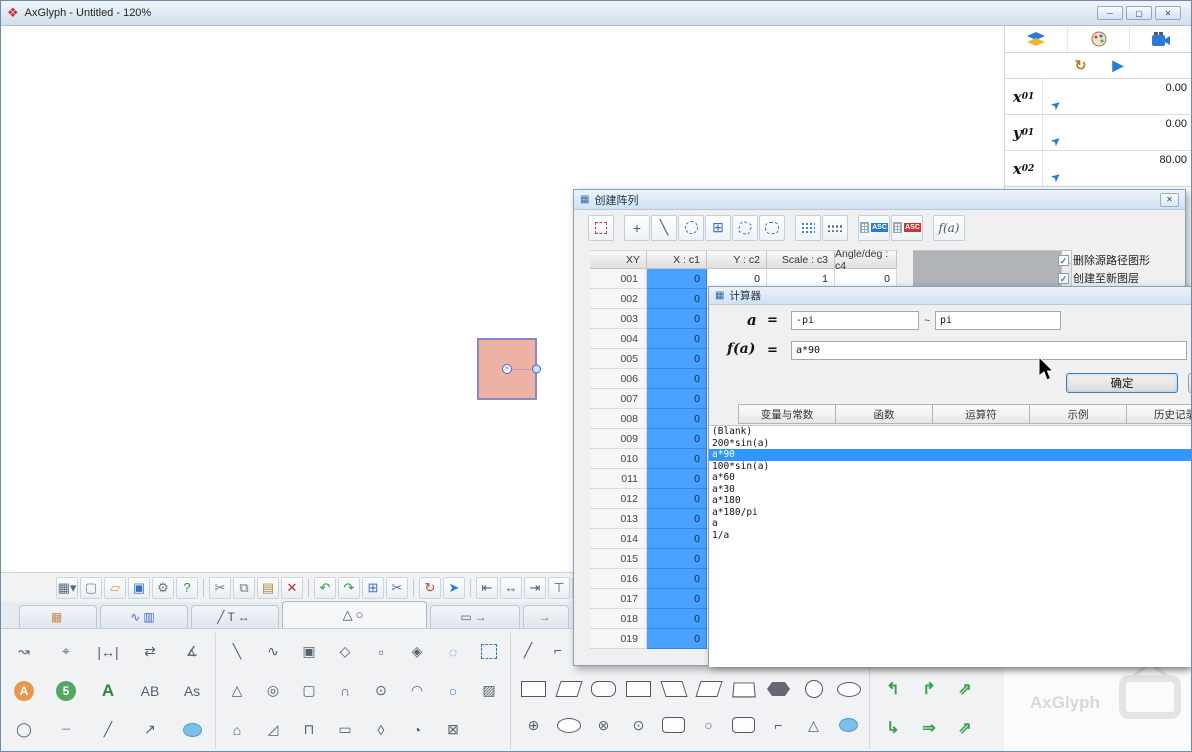 The height and width of the screenshot is (752, 1192). Describe the element at coordinates (150, 690) in the screenshot. I see `style-ab-icon: AB` at that location.